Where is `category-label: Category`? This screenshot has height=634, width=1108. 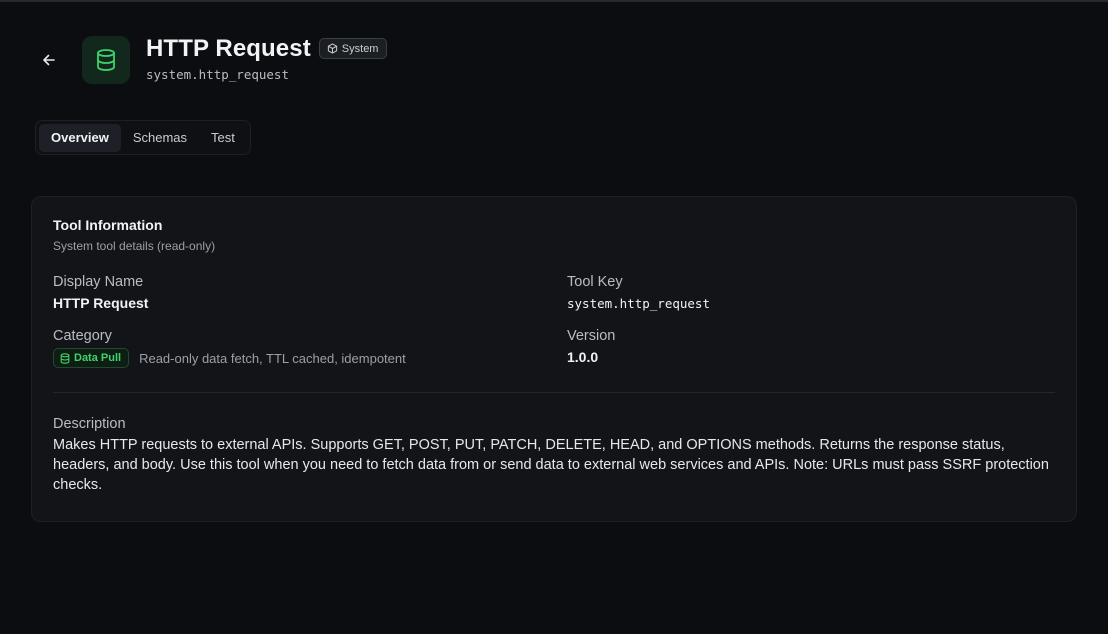
category-label: Category is located at coordinates (82, 336).